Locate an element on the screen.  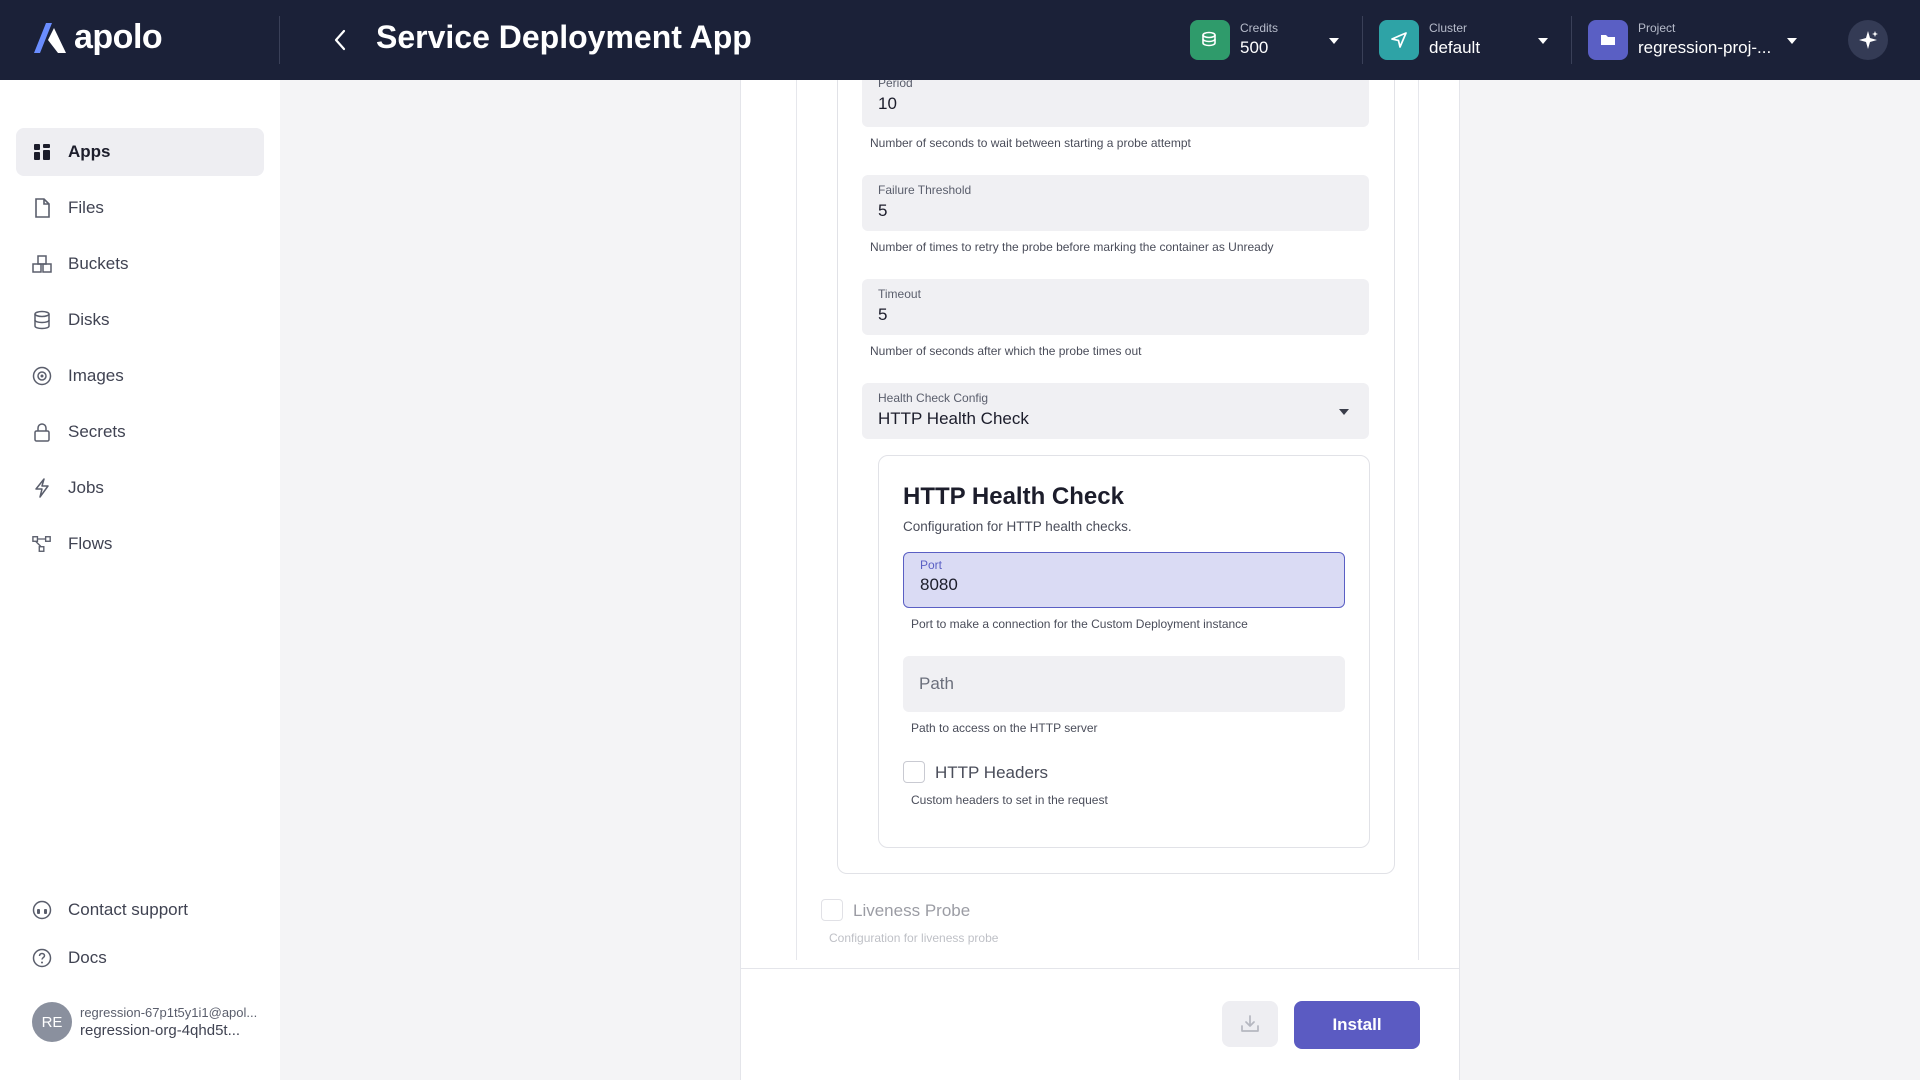
period-caption: Period is located at coordinates (895, 85).